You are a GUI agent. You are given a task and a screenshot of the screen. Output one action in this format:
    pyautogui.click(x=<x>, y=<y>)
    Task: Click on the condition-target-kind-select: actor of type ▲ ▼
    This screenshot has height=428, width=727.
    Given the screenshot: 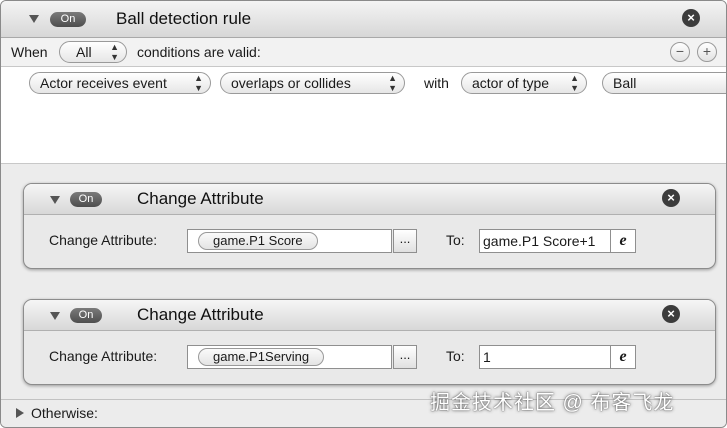 What is the action you would take?
    pyautogui.click(x=524, y=83)
    